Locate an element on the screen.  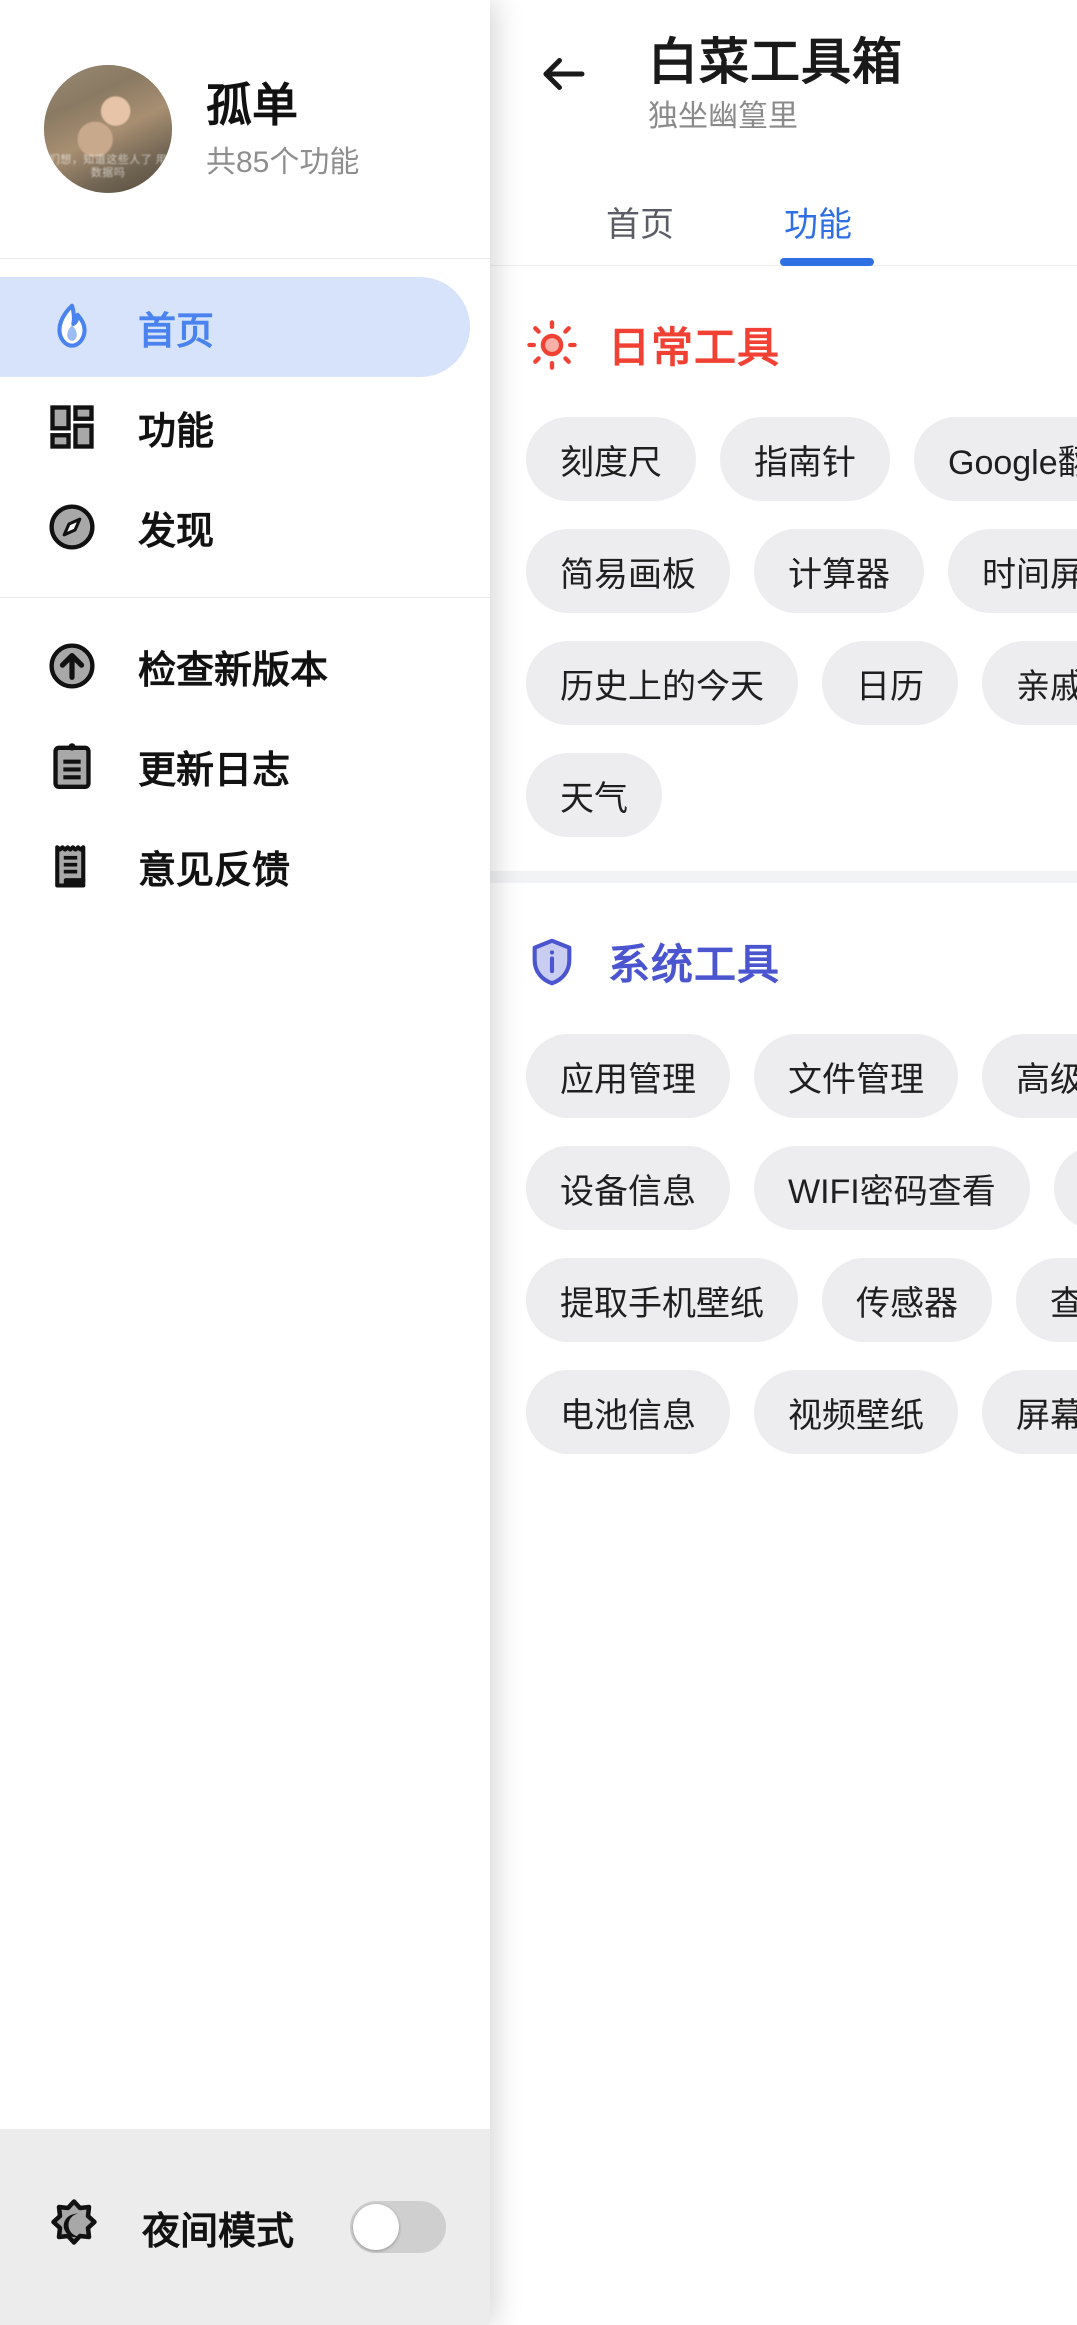
profile-name: 孤单 is located at coordinates (252, 105).